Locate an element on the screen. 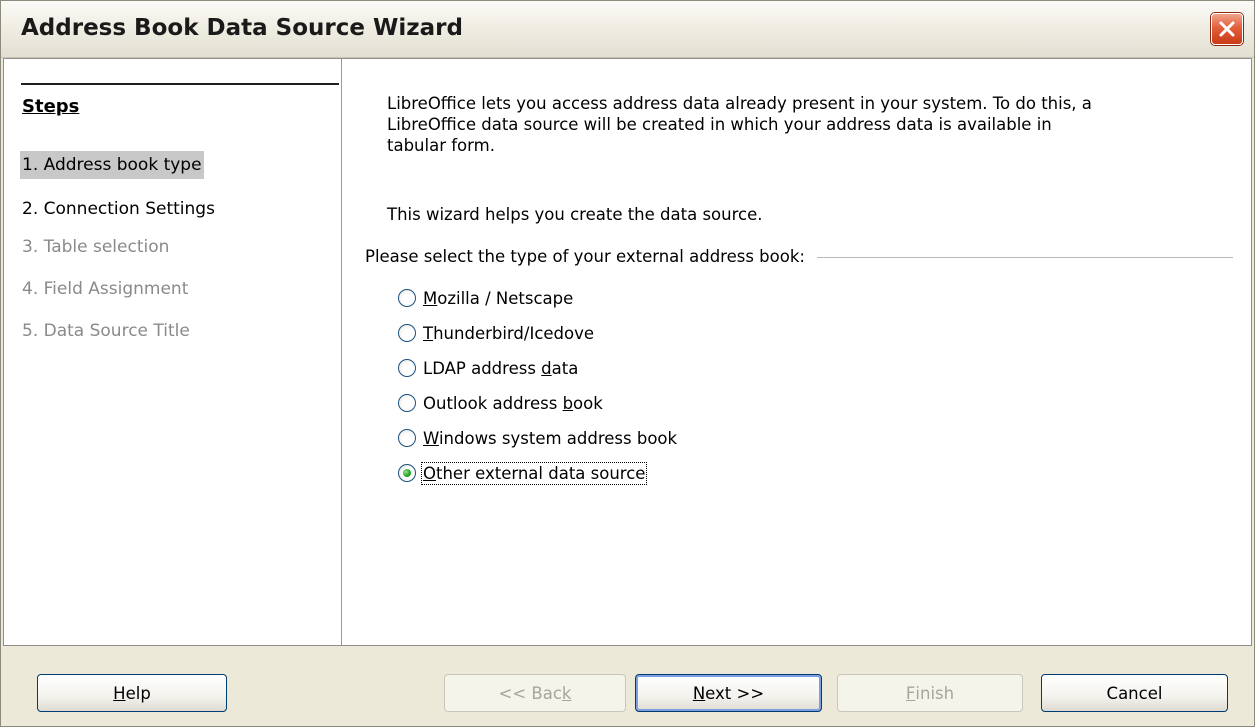 The height and width of the screenshot is (727, 1255). back-button: << Bac k is located at coordinates (535, 693).